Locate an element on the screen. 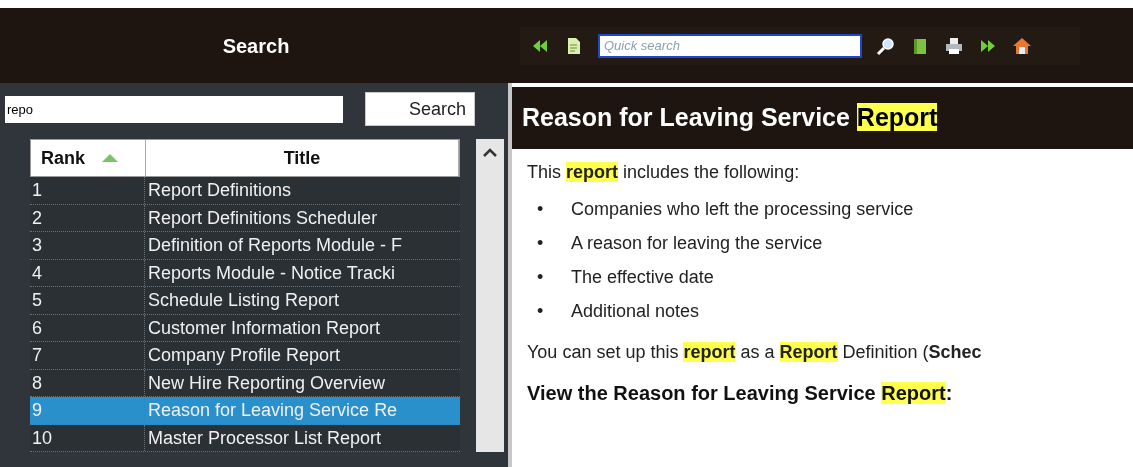 The image size is (1133, 467). intro-text: This report includes the following: is located at coordinates (664, 172).